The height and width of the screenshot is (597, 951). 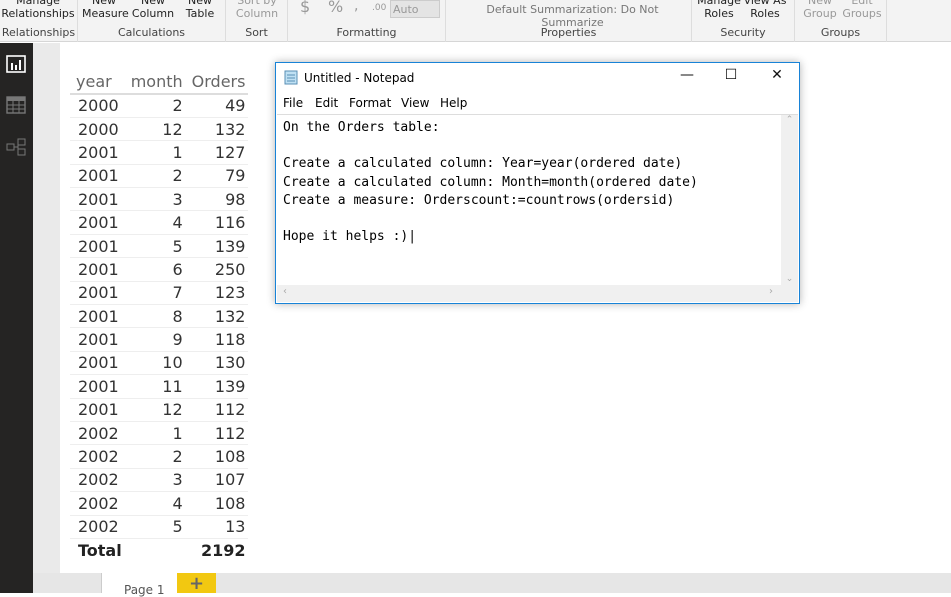 I want to click on menu-format: Format, so click(x=370, y=103).